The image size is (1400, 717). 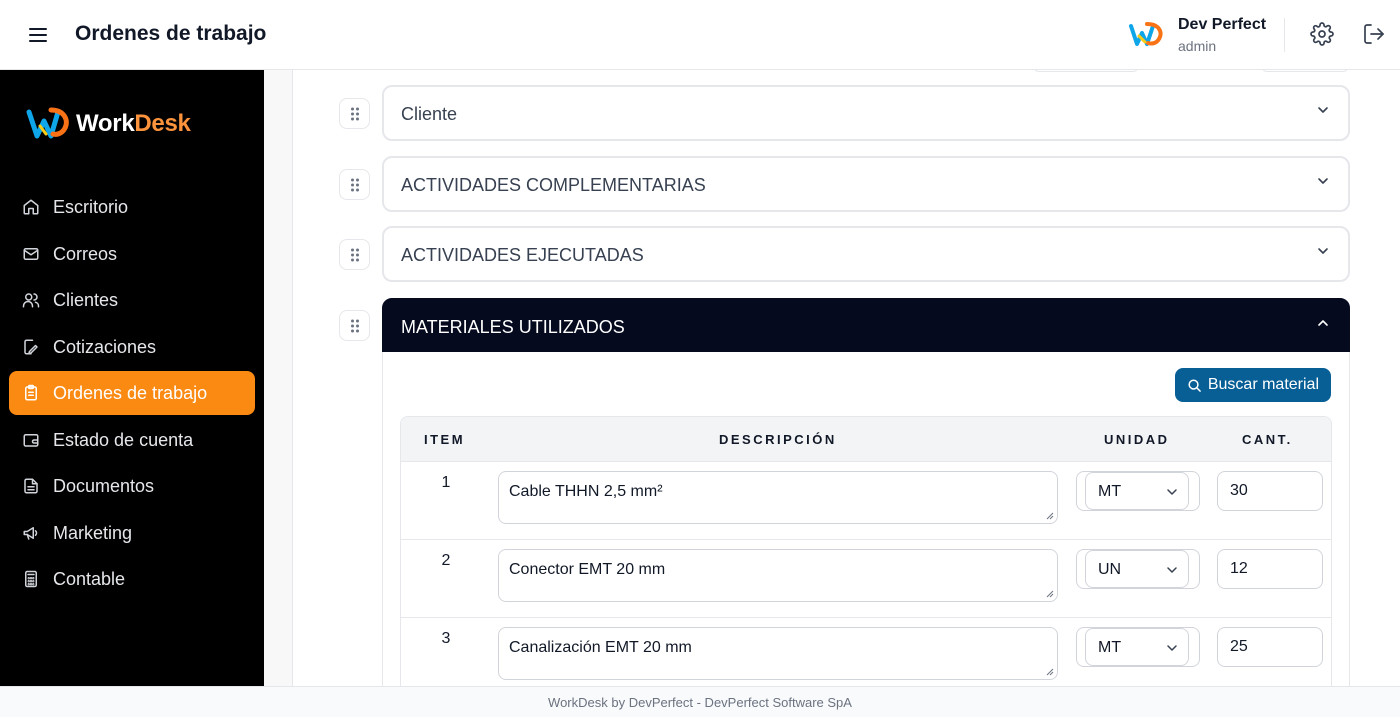 I want to click on table-row: 3 Canalización EMT 20 mm MT 25, so click(x=866, y=652).